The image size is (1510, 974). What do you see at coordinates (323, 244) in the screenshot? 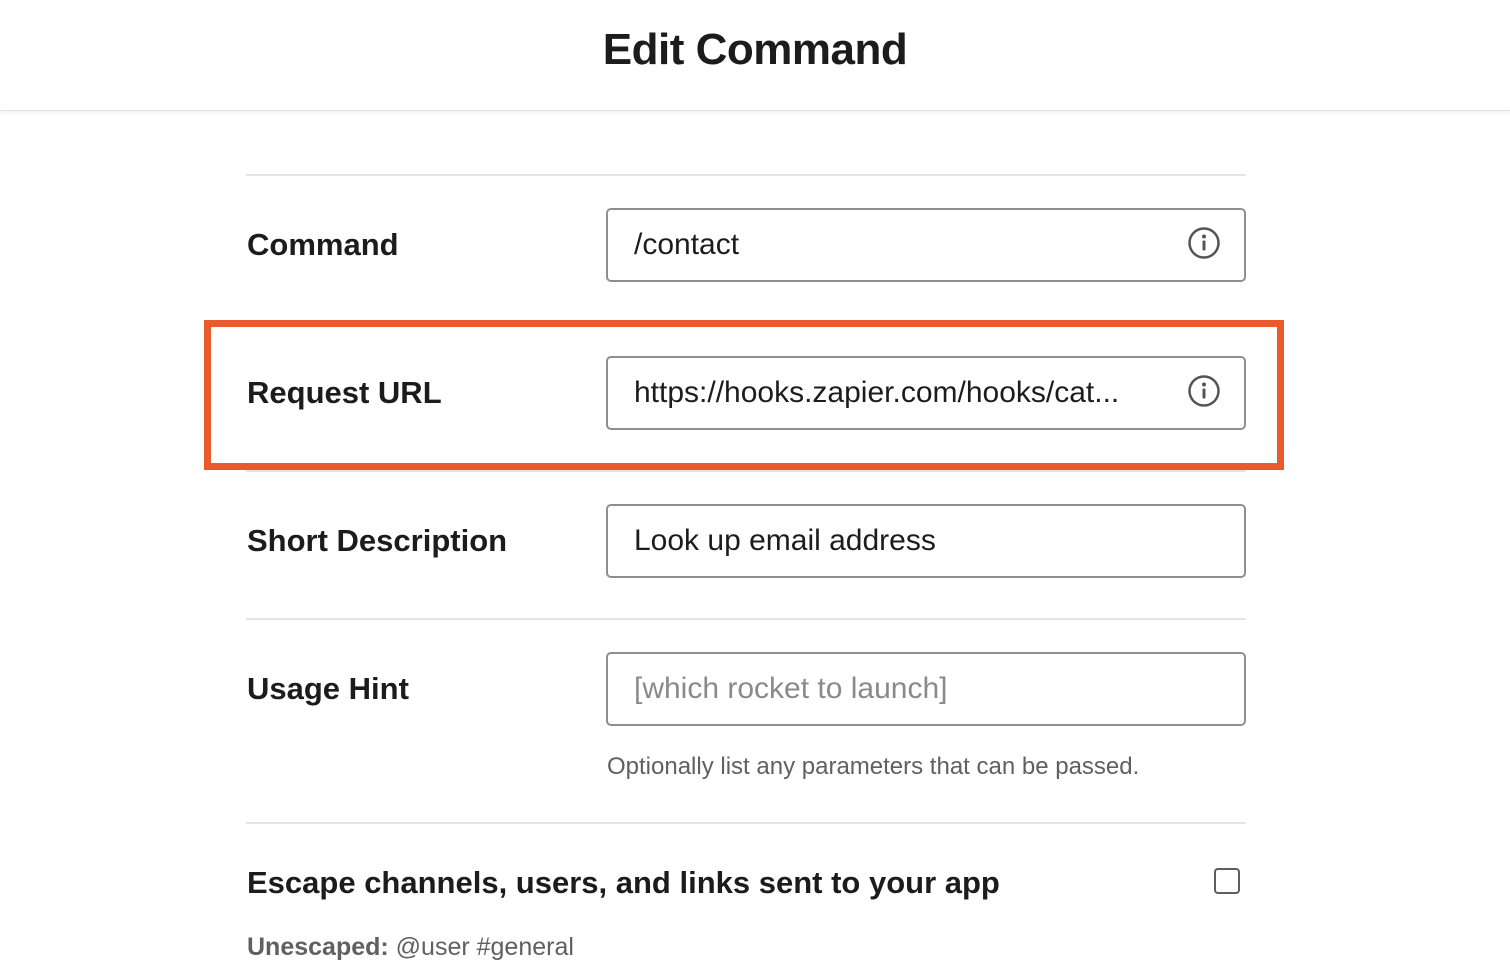
I see `command-label: Command` at bounding box center [323, 244].